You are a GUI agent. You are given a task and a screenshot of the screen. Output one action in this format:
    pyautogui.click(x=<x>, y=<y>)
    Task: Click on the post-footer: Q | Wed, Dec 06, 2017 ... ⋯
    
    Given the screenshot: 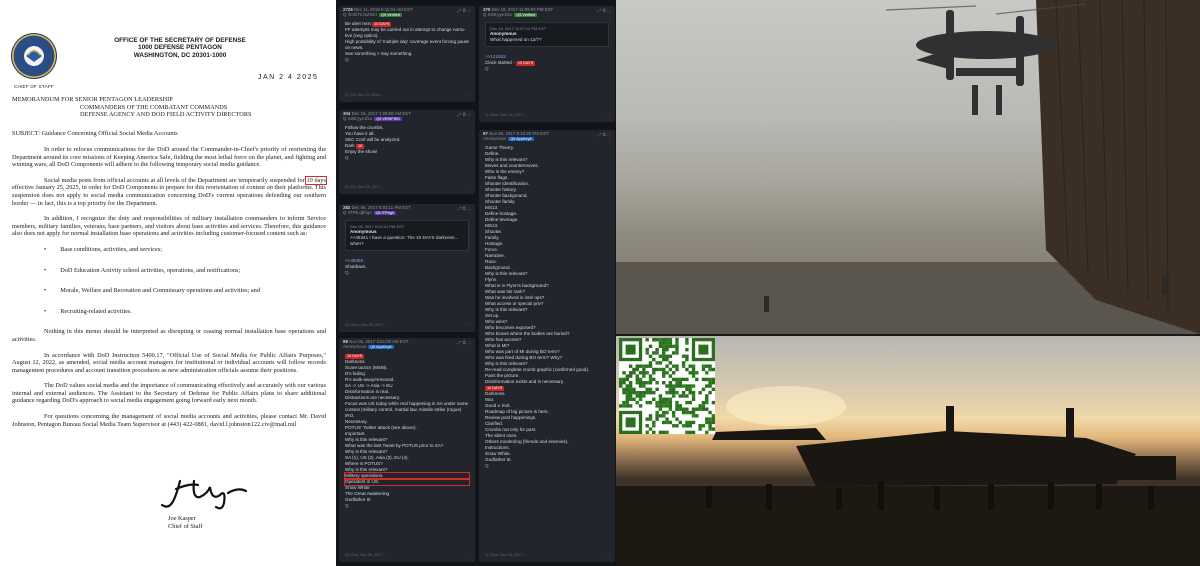 What is the action you would take?
    pyautogui.click(x=408, y=325)
    